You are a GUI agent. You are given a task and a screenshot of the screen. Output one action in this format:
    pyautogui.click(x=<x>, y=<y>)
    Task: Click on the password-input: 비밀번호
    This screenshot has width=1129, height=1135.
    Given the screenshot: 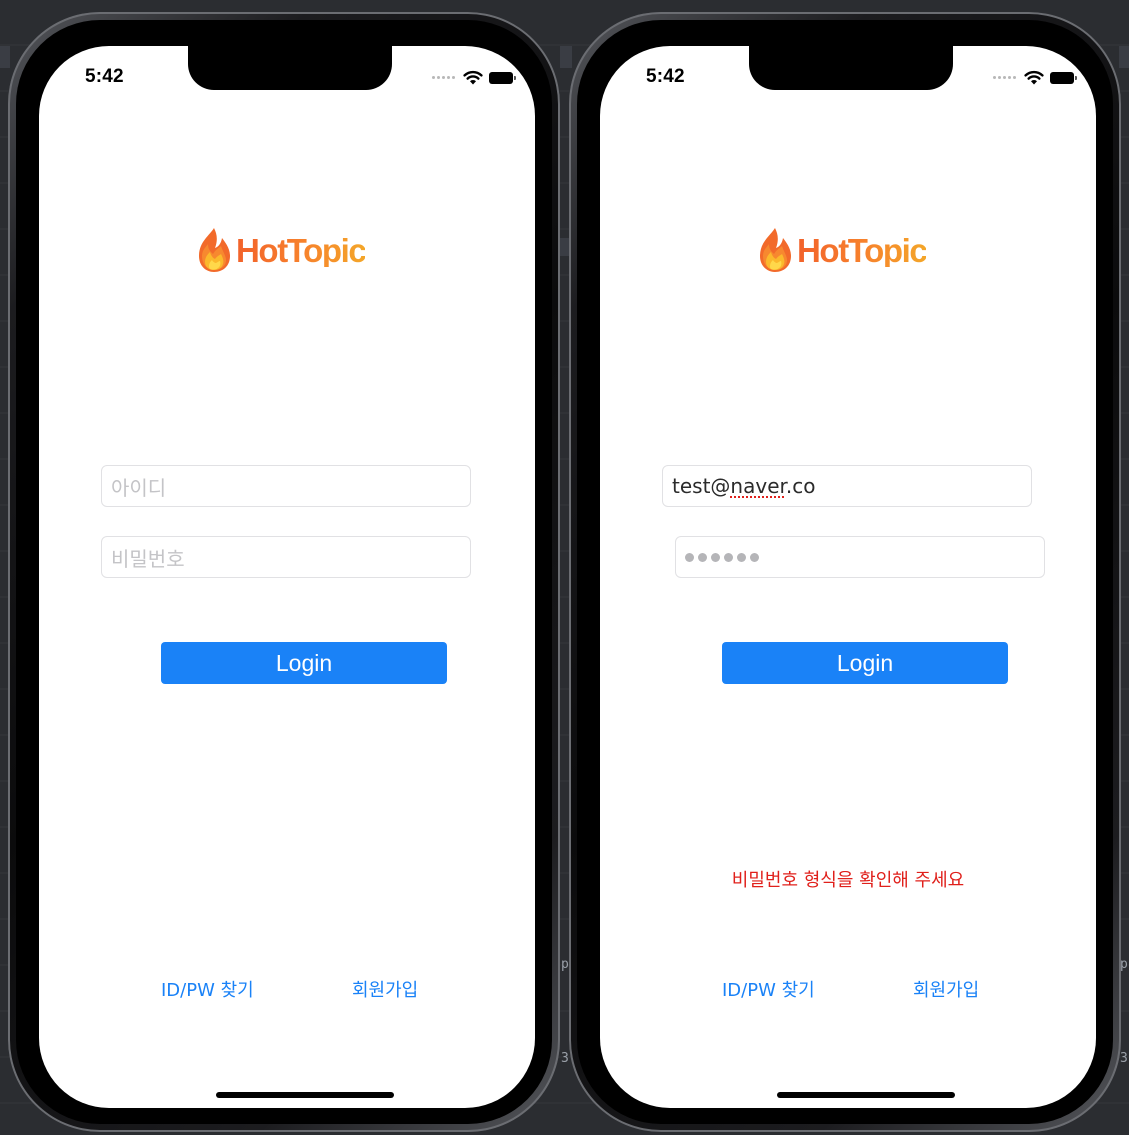 What is the action you would take?
    pyautogui.click(x=286, y=557)
    